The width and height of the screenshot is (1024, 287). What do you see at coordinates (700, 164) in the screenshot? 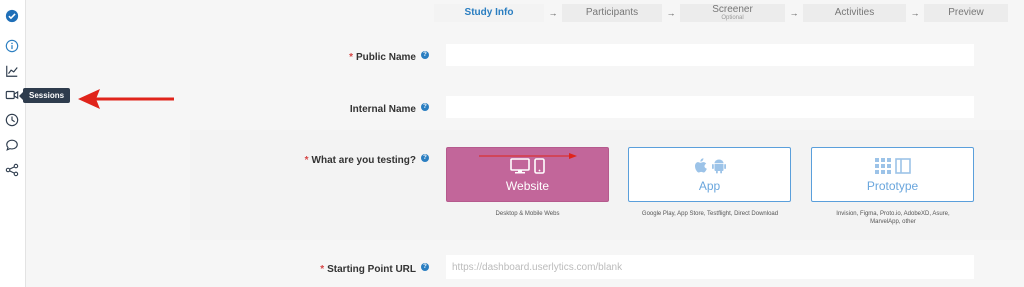
I see `apple-icon` at bounding box center [700, 164].